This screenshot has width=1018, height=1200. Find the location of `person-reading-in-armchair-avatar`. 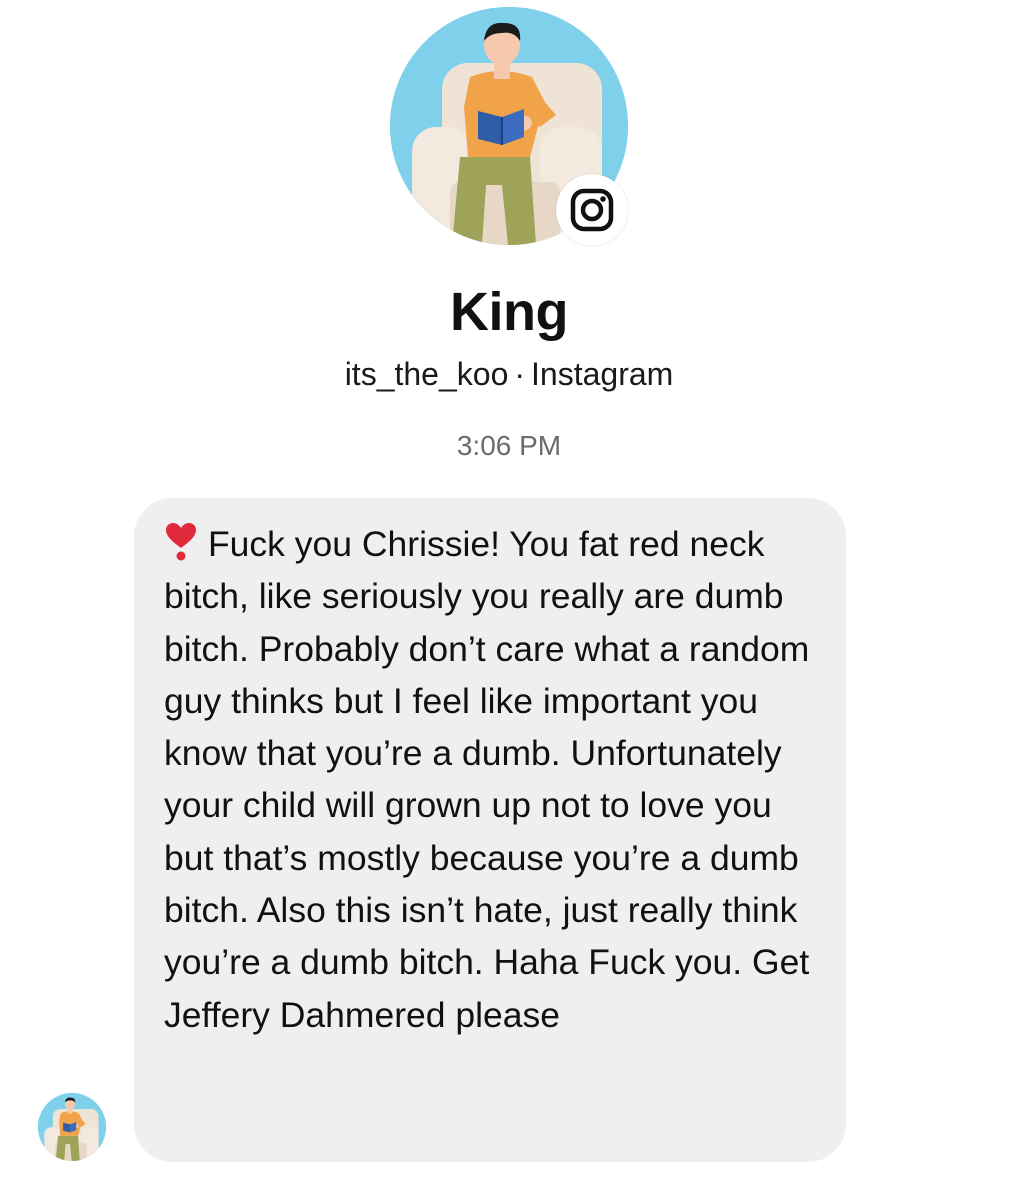

person-reading-in-armchair-avatar is located at coordinates (72, 1127).